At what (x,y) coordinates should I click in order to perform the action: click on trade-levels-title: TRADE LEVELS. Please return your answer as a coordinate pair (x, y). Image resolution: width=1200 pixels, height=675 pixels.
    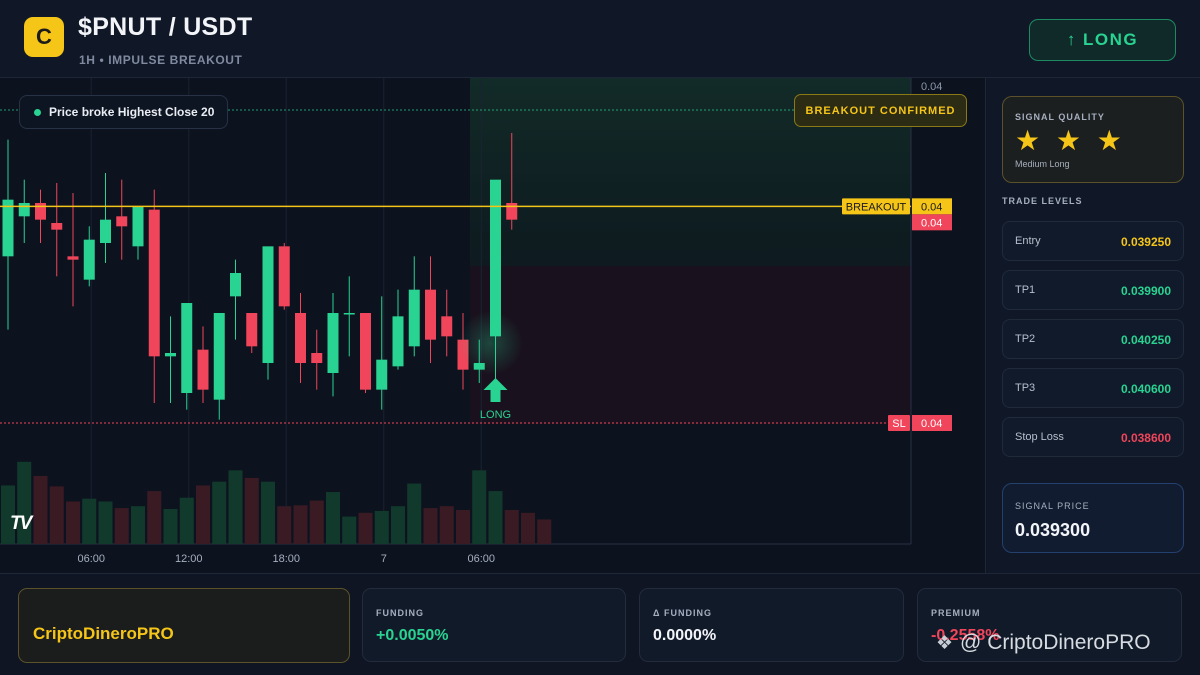
    Looking at the image, I should click on (1042, 201).